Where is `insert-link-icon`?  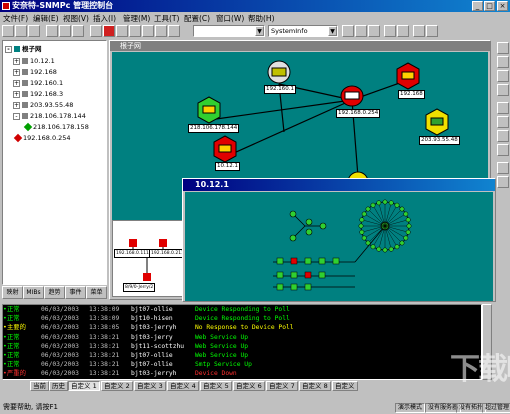 insert-link-icon is located at coordinates (503, 122).